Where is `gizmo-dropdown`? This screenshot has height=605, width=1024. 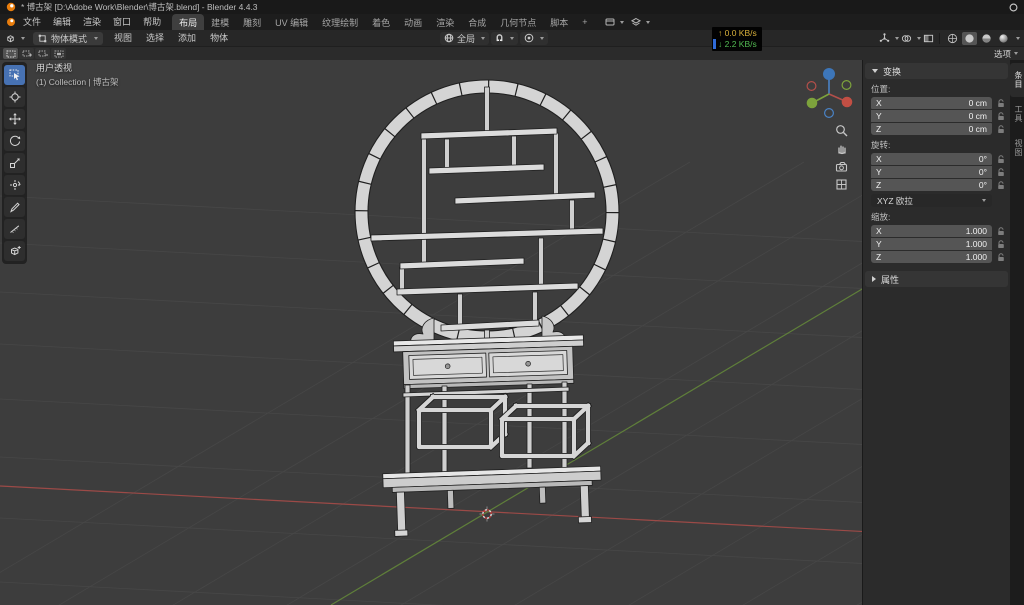
gizmo-dropdown is located at coordinates (889, 38).